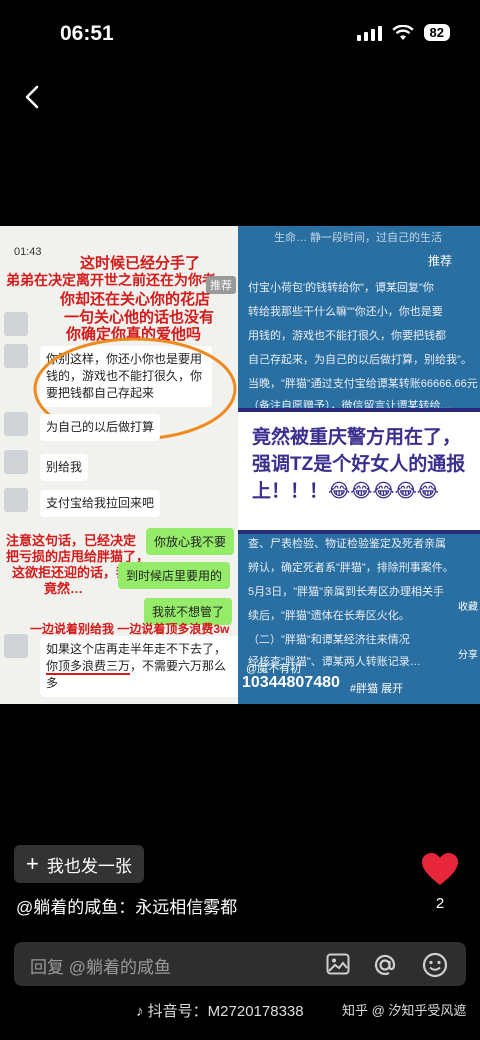  Describe the element at coordinates (111, 280) in the screenshot. I see `annotation: 弟弟在决定离开世之前还在为你考` at that location.